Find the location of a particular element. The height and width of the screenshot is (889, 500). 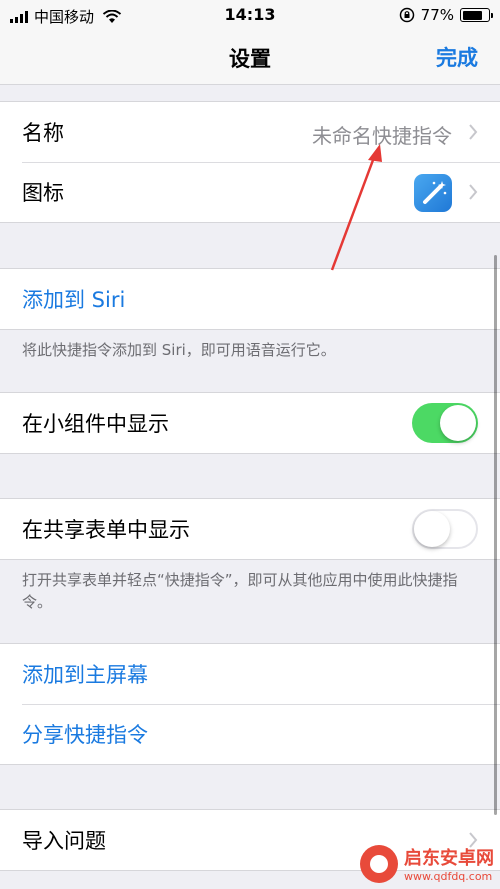

widget-row: 在小组件中显示 is located at coordinates (250, 423).